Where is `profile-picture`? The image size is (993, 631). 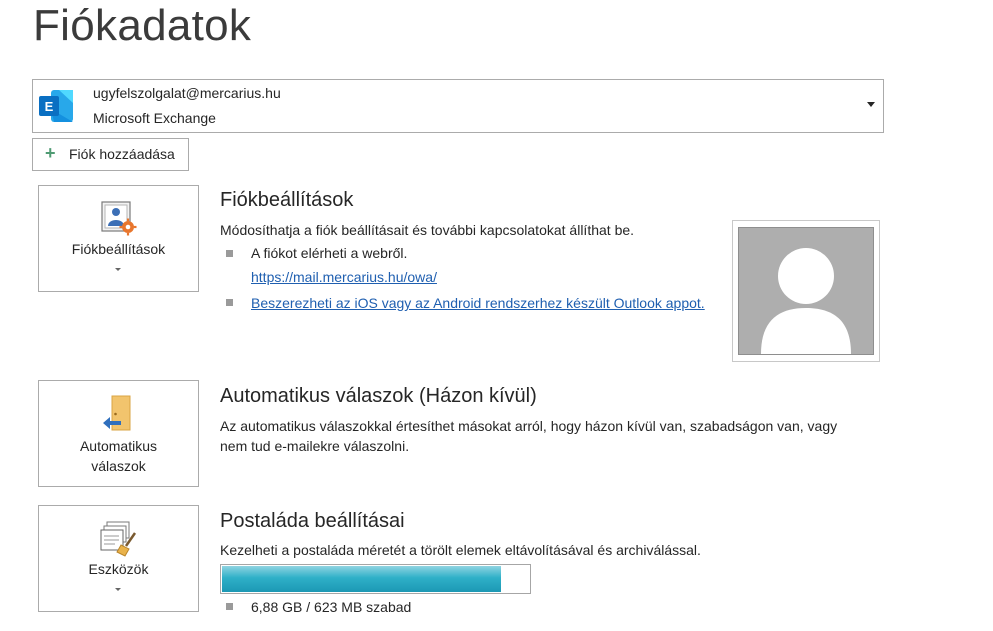
profile-picture is located at coordinates (806, 291).